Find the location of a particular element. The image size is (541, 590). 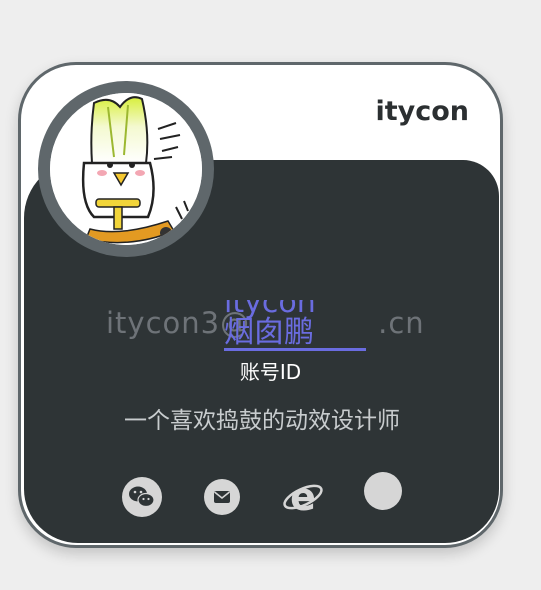

profile-link: itycon 烟囱鹏 is located at coordinates (295, 325).